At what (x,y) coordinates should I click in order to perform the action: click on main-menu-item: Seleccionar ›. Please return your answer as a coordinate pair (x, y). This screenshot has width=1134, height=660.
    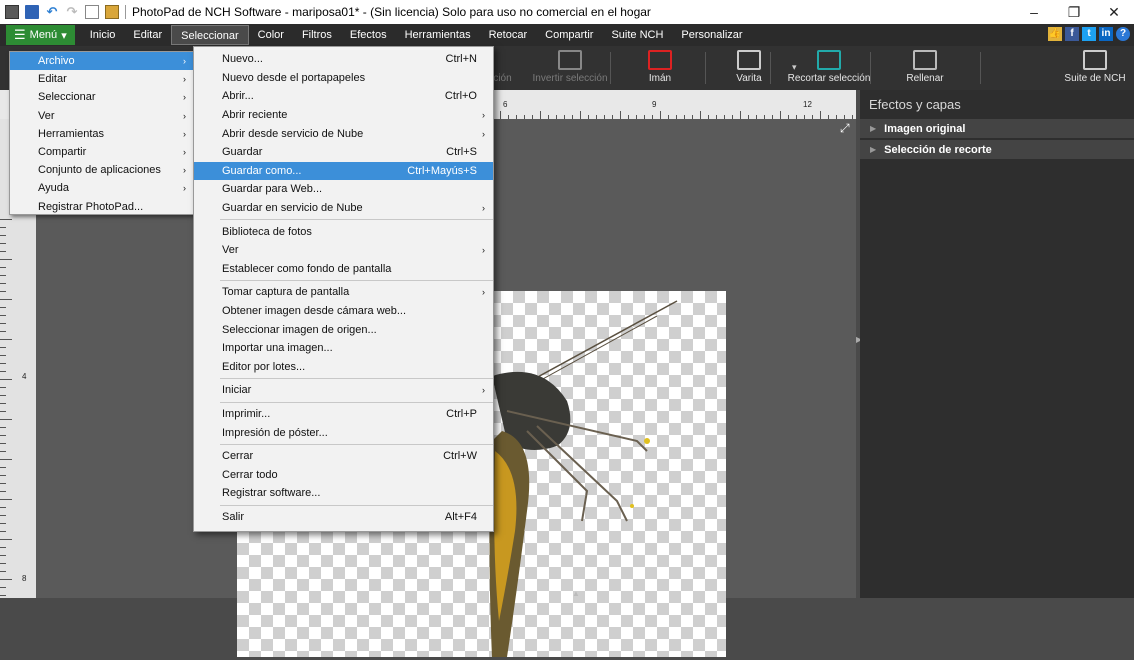
    Looking at the image, I should click on (102, 97).